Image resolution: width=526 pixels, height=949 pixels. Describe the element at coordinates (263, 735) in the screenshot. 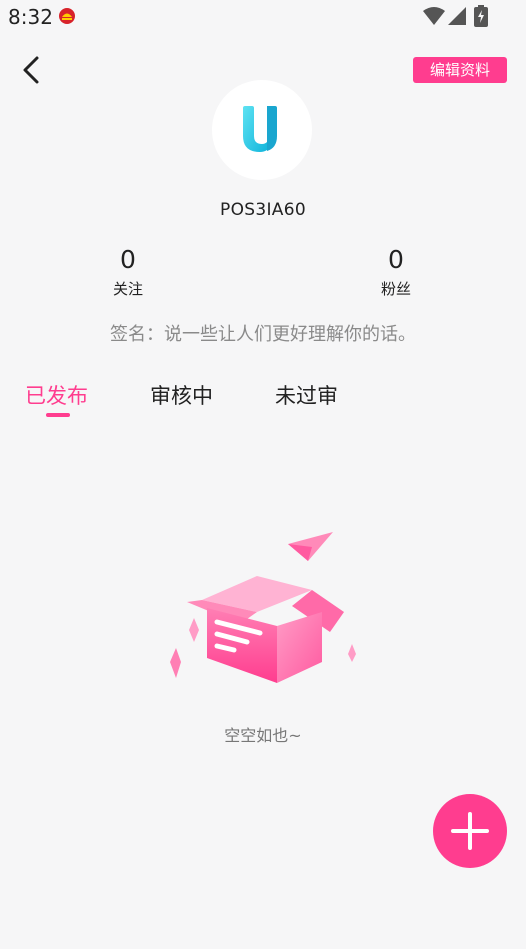

I see `empty-state-text: 空空如也~` at that location.